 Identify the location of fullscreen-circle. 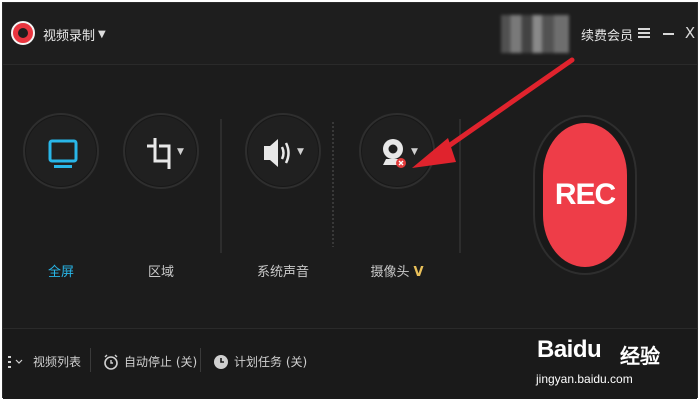
(61, 151).